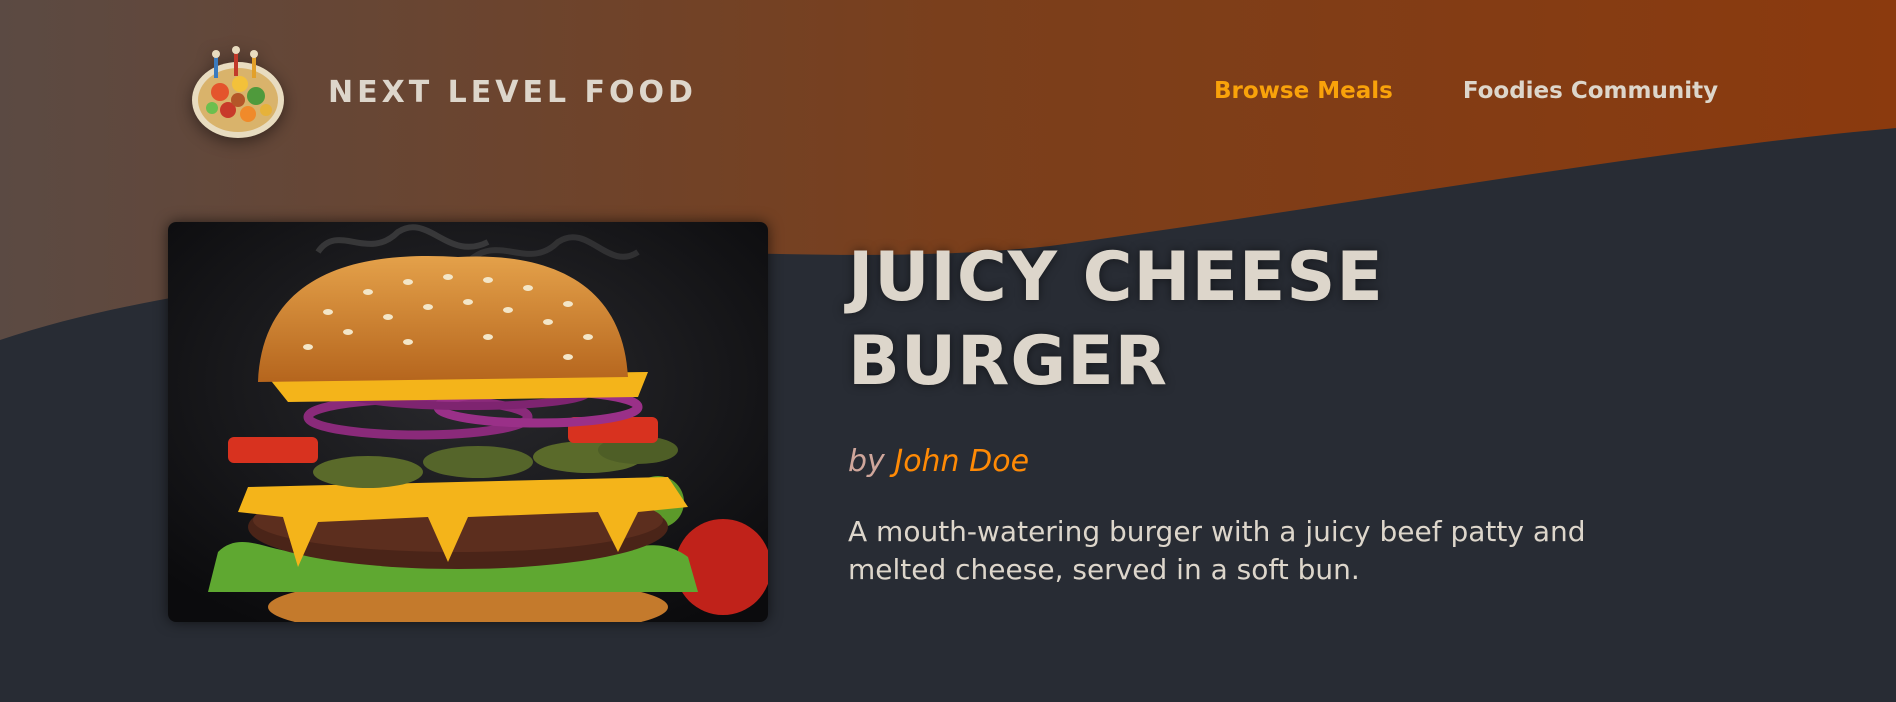 This screenshot has width=1896, height=702. What do you see at coordinates (1303, 91) in the screenshot?
I see `nav-browse-meals: Browse Meals` at bounding box center [1303, 91].